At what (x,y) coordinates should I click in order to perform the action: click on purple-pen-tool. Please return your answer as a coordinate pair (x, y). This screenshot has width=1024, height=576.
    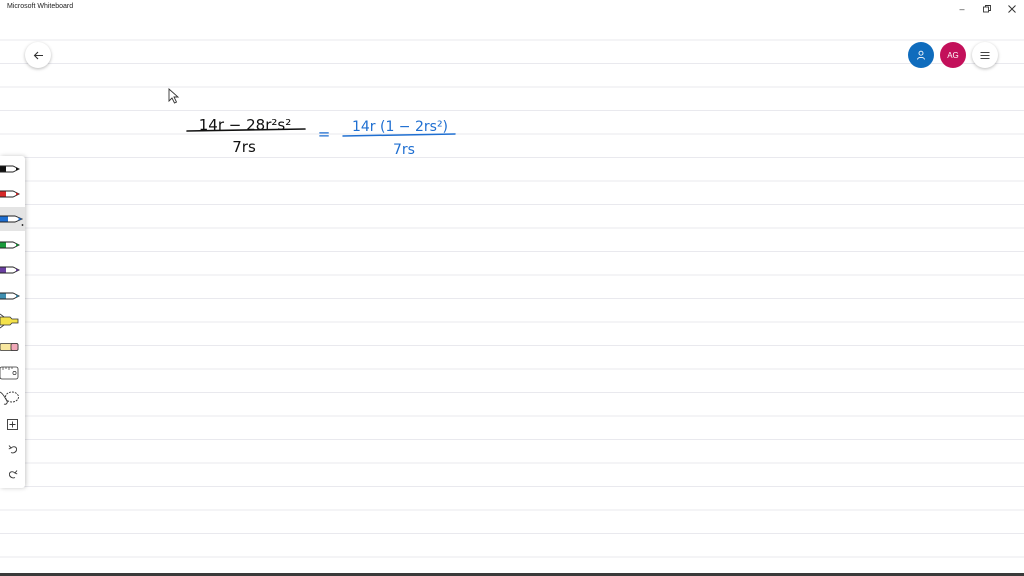
    Looking at the image, I should click on (12, 270).